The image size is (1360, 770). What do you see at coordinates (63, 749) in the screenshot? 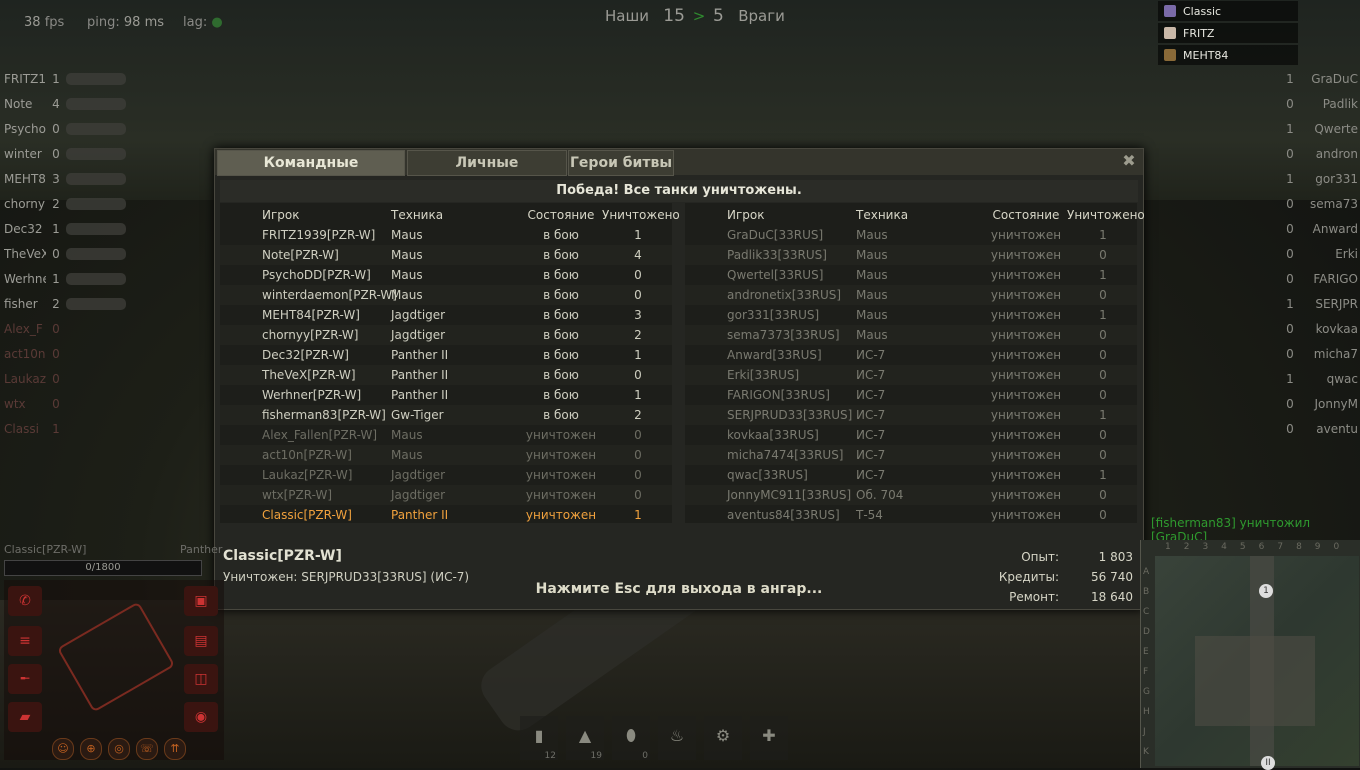
I see `commander-icon: ☺` at bounding box center [63, 749].